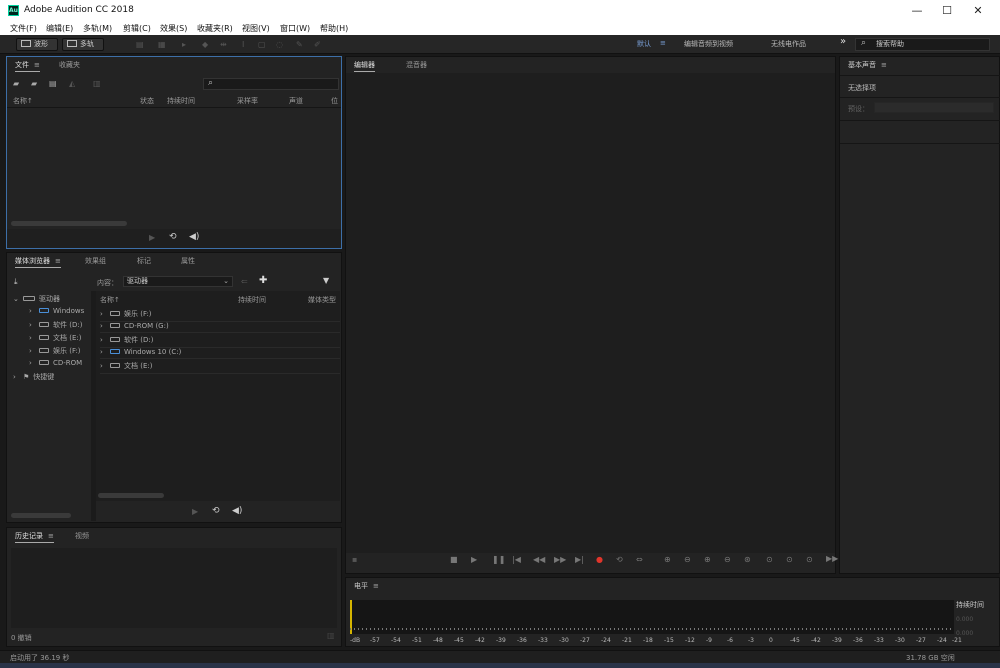 The height and width of the screenshot is (668, 1000). Describe the element at coordinates (687, 559) in the screenshot. I see `zoom-out-amplitude-icon: ⊖` at that location.